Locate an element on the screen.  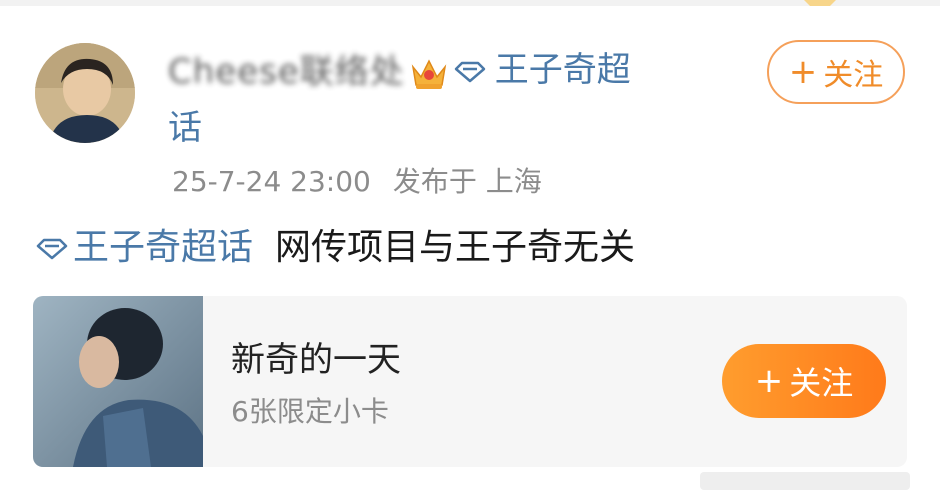
post-body: 王子奇超话 网传项目与王子奇无关 is located at coordinates (335, 248).